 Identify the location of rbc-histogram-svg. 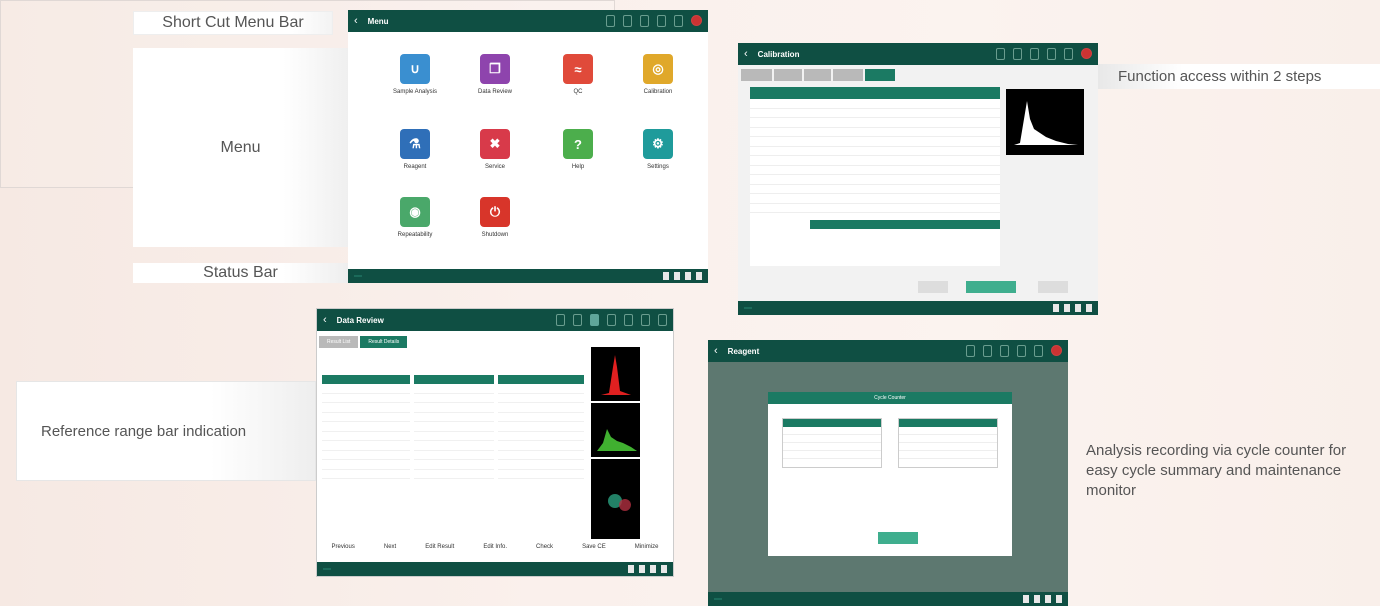
(616, 375).